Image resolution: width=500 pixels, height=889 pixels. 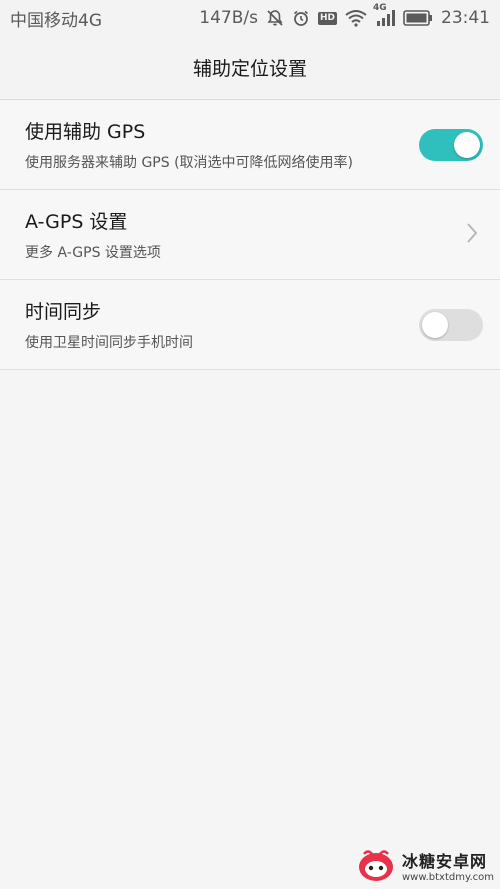 What do you see at coordinates (85, 132) in the screenshot?
I see `setting-title: 使用辅助 GPS` at bounding box center [85, 132].